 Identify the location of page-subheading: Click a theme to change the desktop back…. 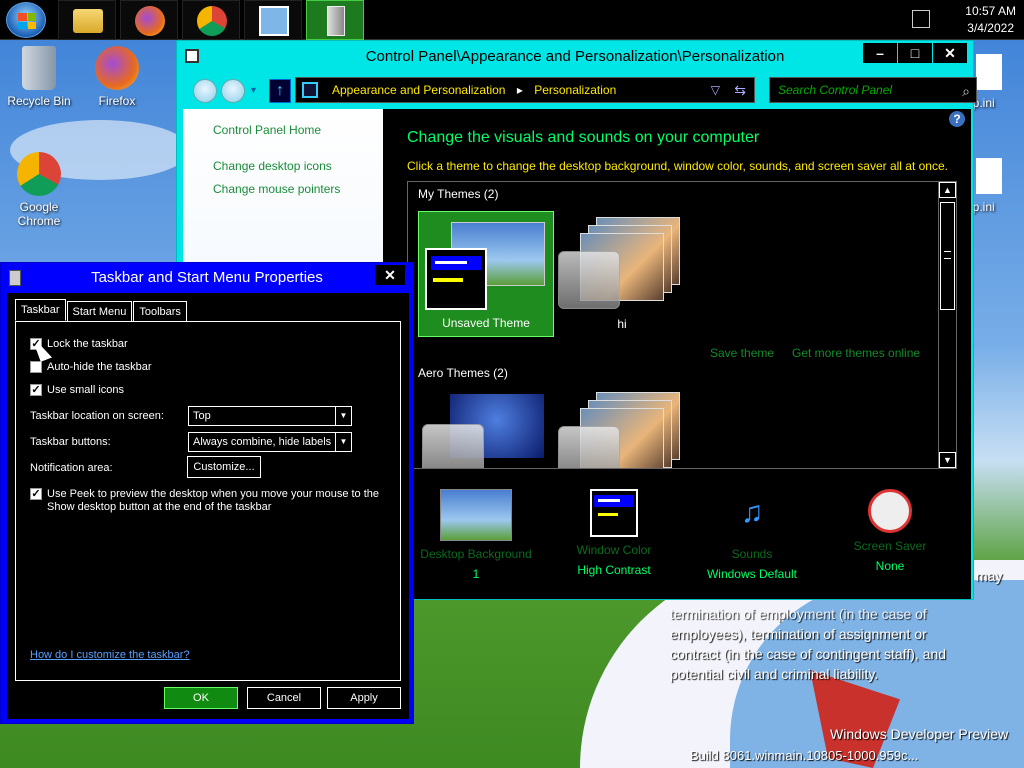
(677, 166).